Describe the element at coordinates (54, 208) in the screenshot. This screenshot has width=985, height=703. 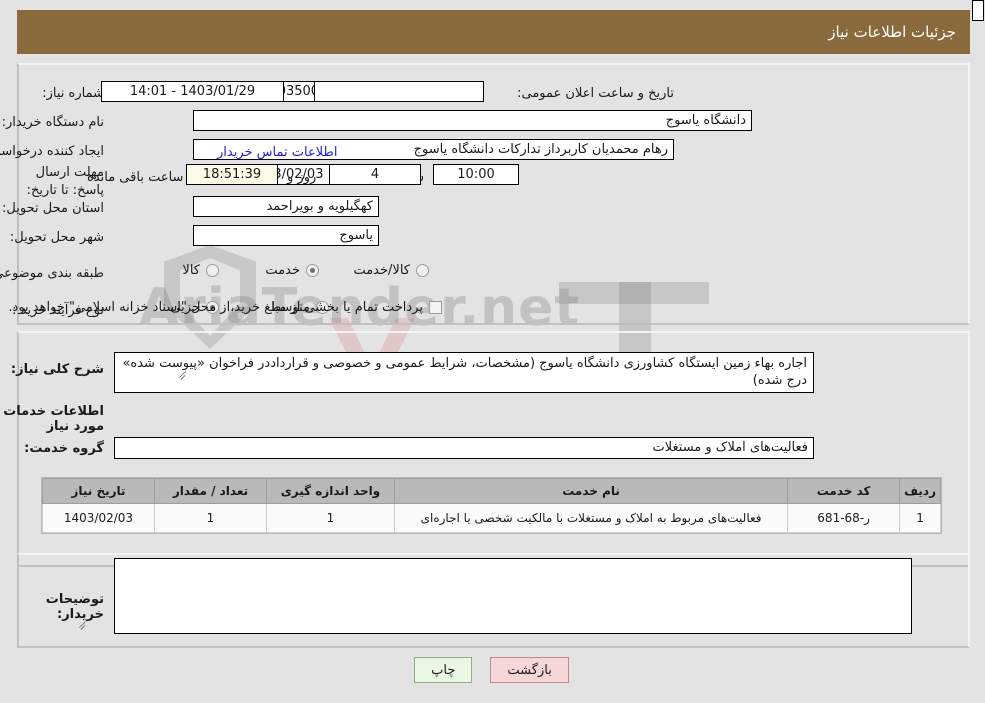
I see `province-label: استان محل تحویل:` at that location.